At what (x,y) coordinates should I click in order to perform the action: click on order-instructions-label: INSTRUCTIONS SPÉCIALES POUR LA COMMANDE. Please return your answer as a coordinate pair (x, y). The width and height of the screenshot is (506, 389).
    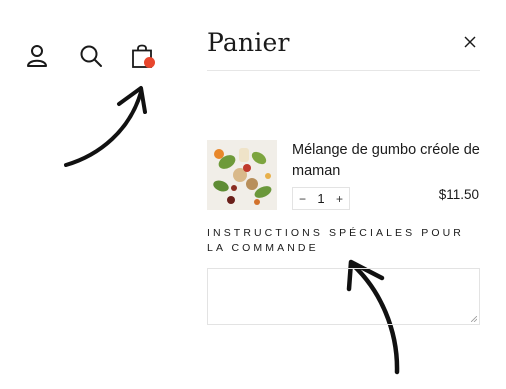
    Looking at the image, I should click on (335, 240).